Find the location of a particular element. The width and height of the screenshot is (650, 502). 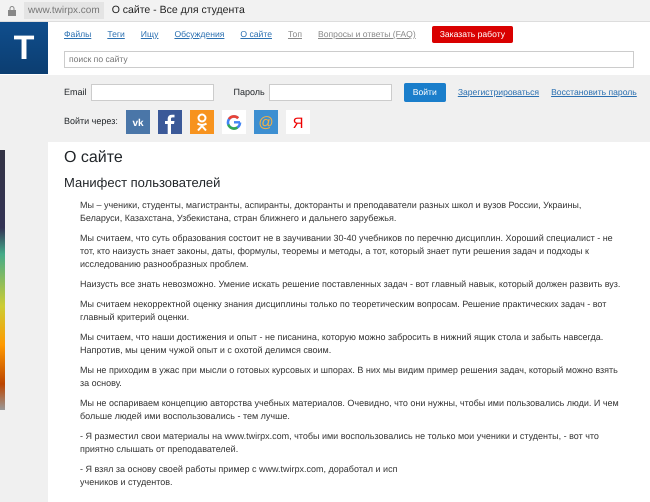

login-via-label: Войти через: is located at coordinates (91, 121).